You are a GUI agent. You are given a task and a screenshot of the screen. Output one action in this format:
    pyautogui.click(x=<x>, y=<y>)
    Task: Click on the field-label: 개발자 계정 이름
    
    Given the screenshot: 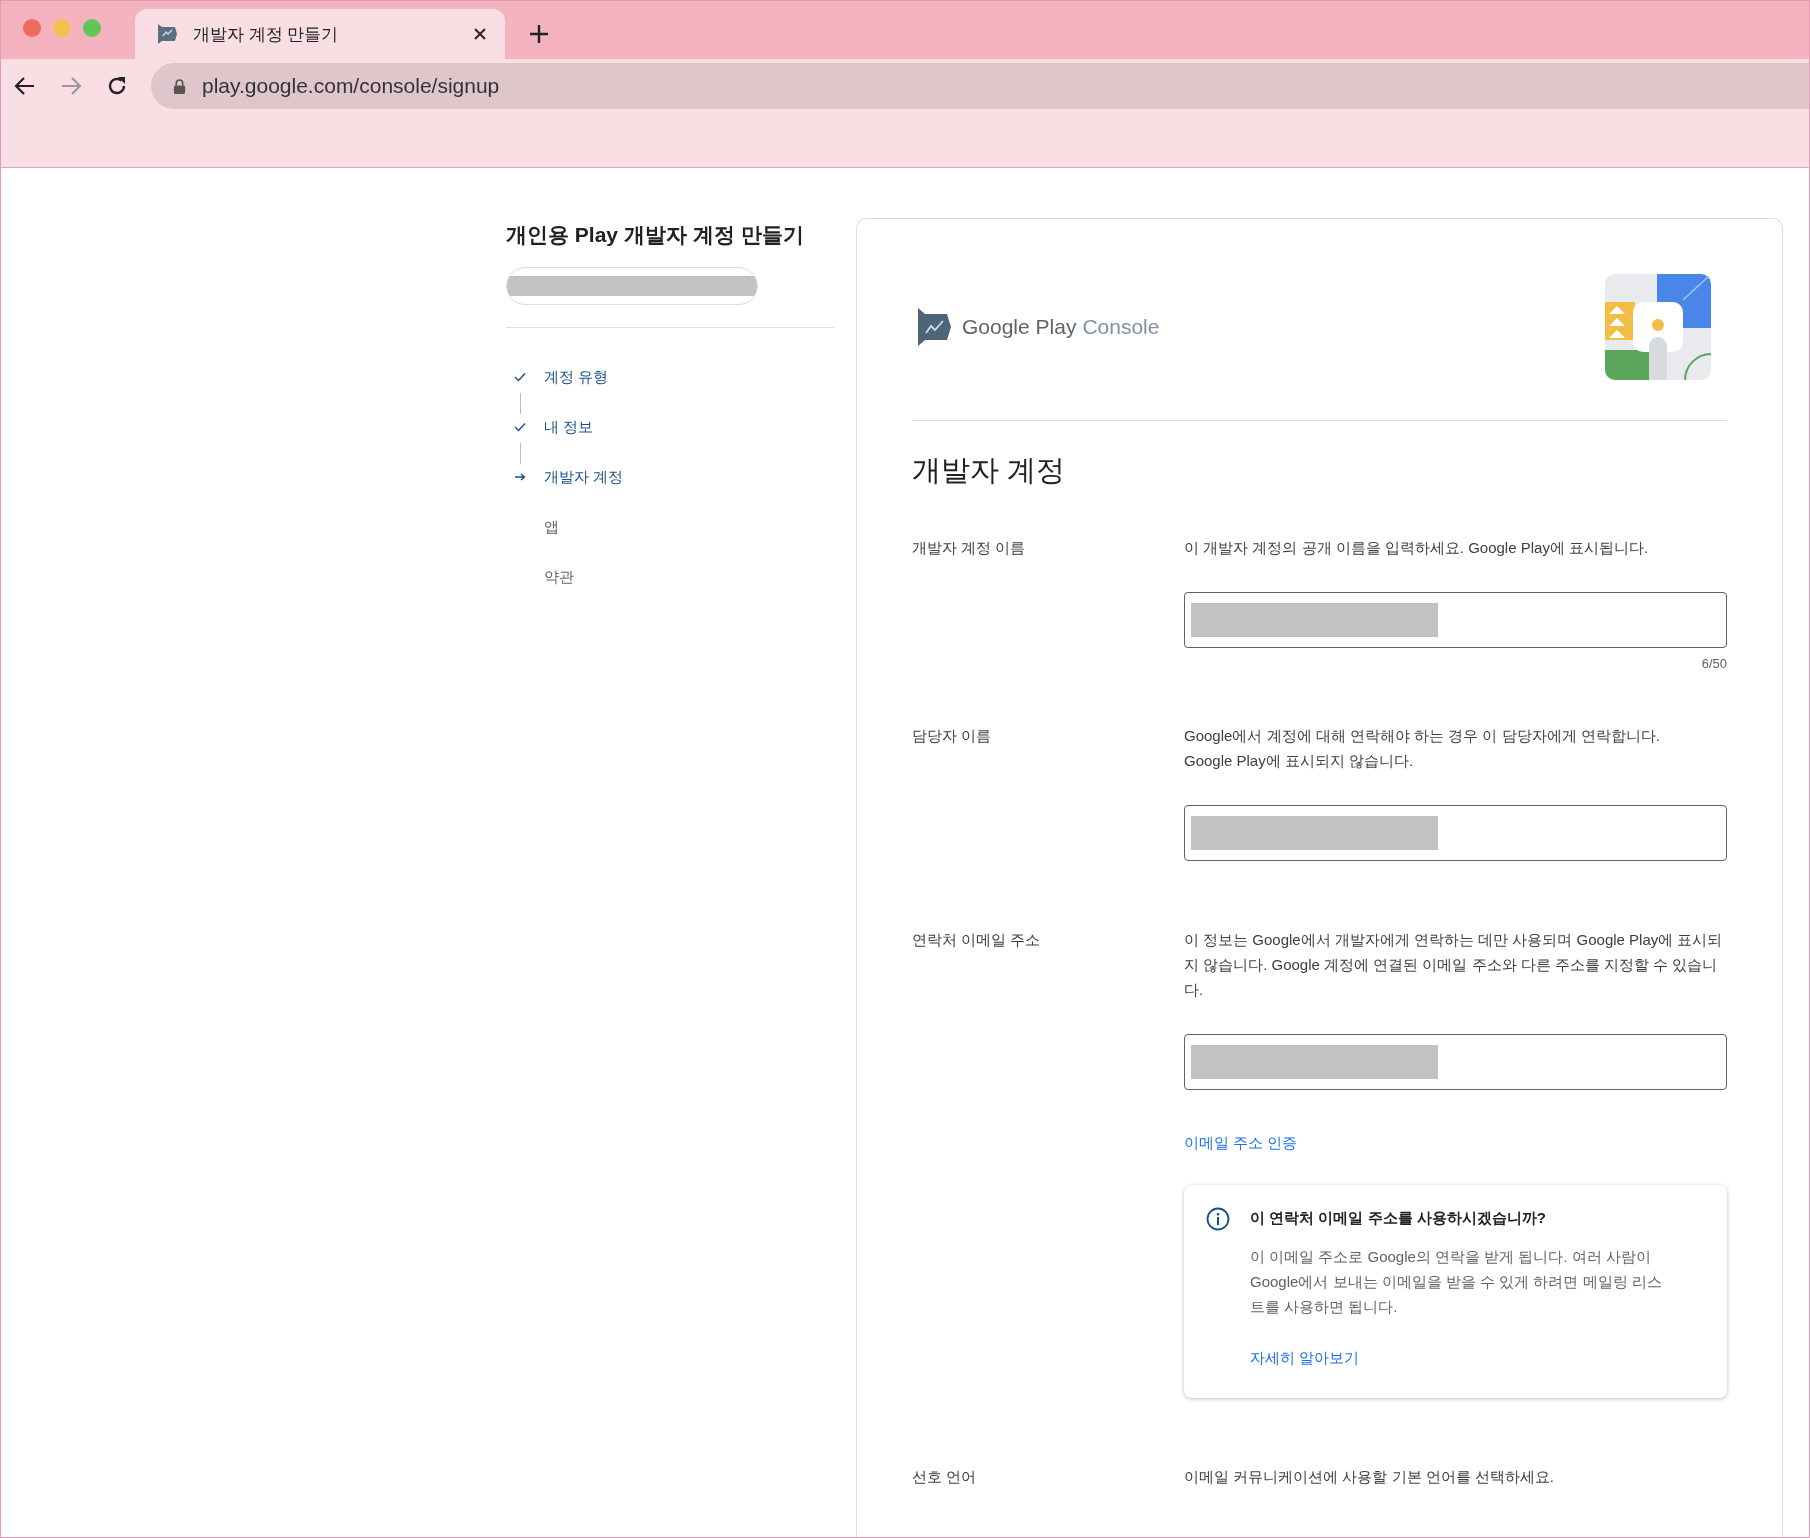 What is the action you would take?
    pyautogui.click(x=969, y=548)
    